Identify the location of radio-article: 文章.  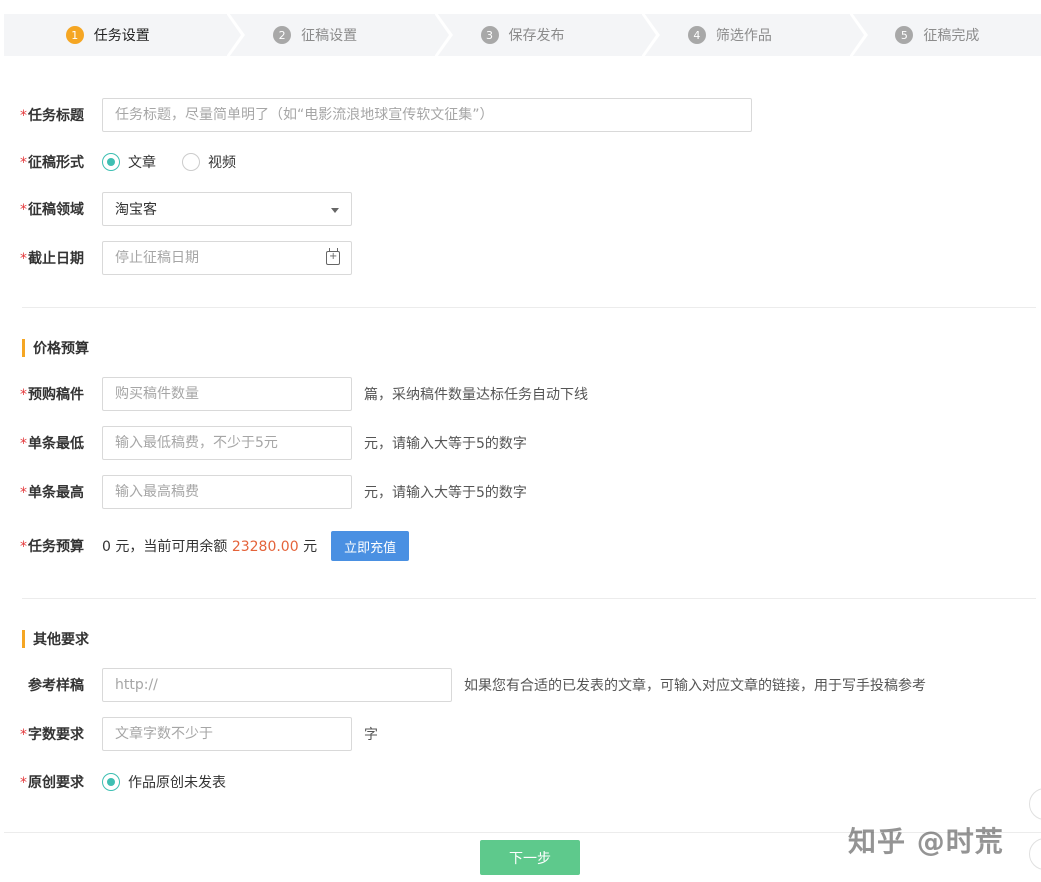
(129, 162).